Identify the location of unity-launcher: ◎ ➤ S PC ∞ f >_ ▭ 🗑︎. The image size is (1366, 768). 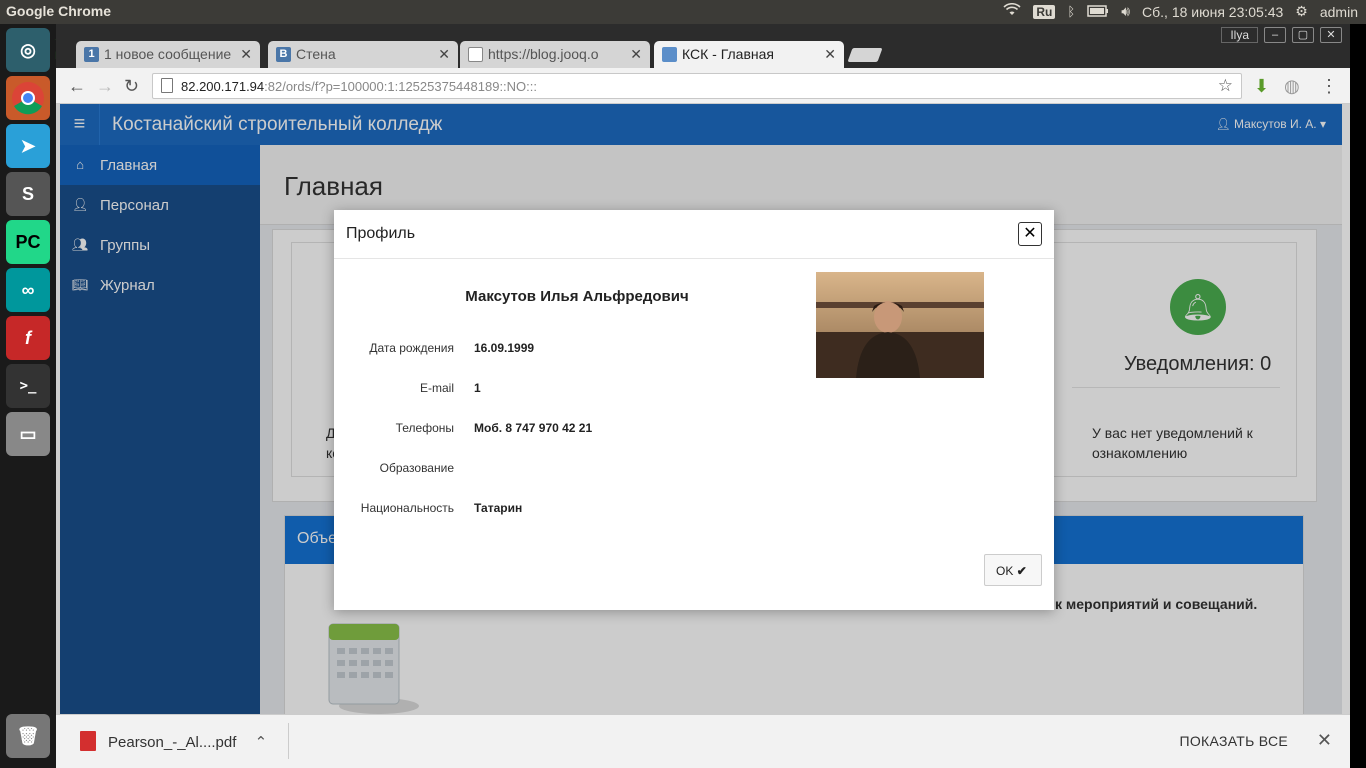
(28, 396).